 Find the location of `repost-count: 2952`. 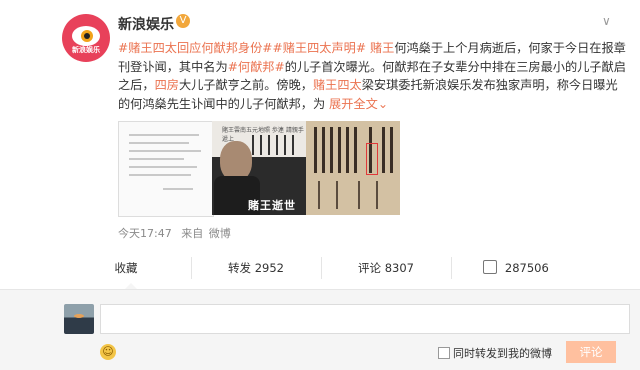

repost-count: 2952 is located at coordinates (269, 268).